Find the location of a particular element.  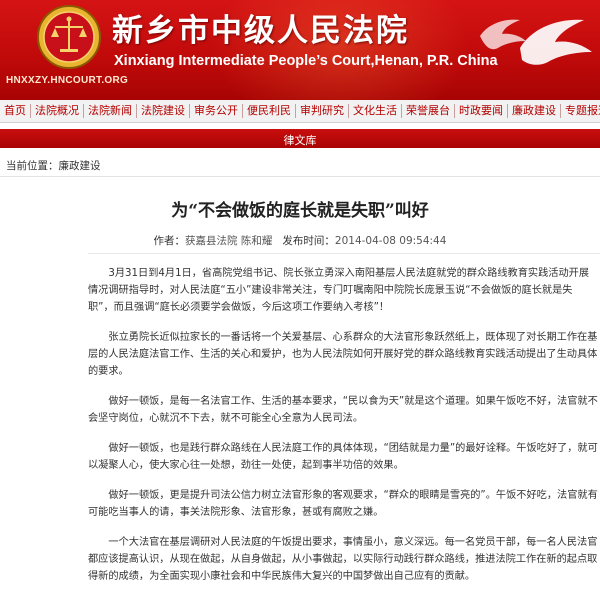

nav-item-integrity: 廉政建设 is located at coordinates (534, 111).